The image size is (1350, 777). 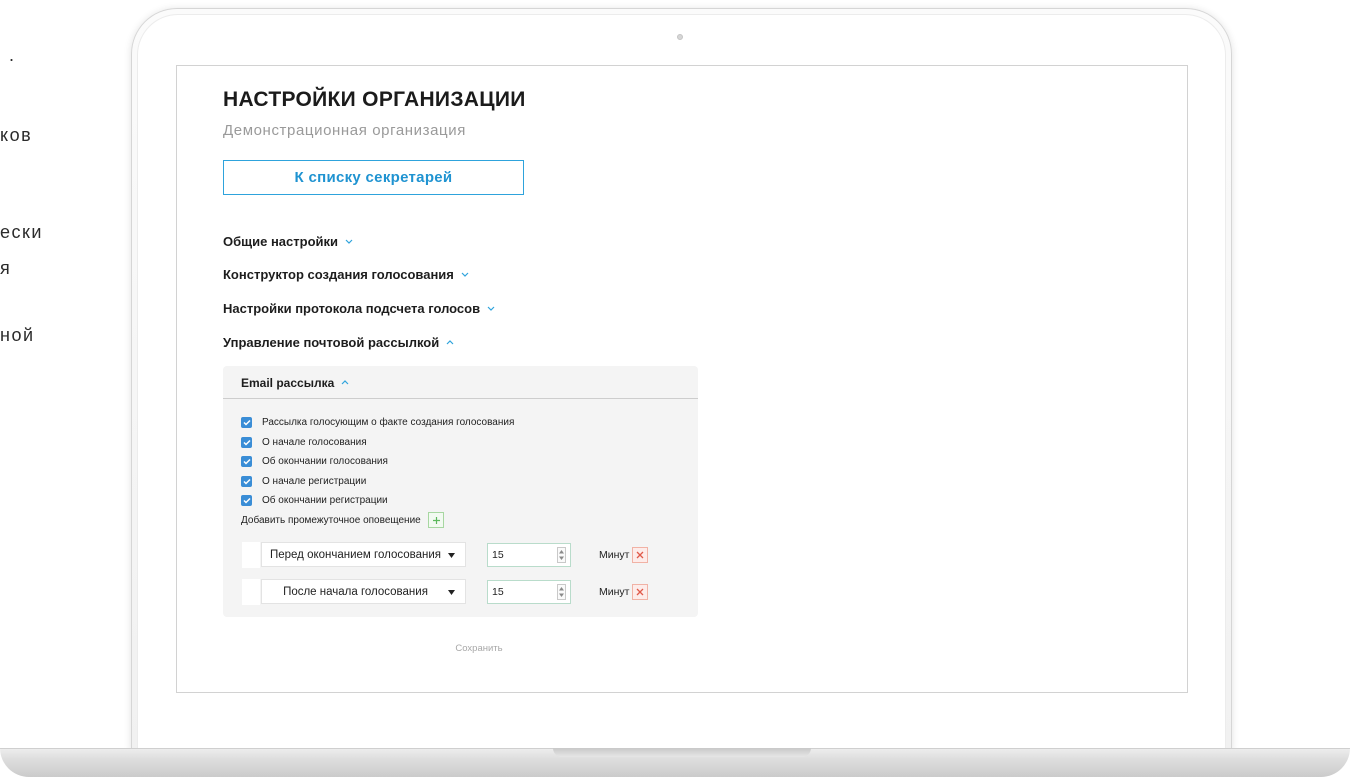 I want to click on section-vote-count-protocol: Настройки протокола подсчета голосов, so click(x=359, y=308).